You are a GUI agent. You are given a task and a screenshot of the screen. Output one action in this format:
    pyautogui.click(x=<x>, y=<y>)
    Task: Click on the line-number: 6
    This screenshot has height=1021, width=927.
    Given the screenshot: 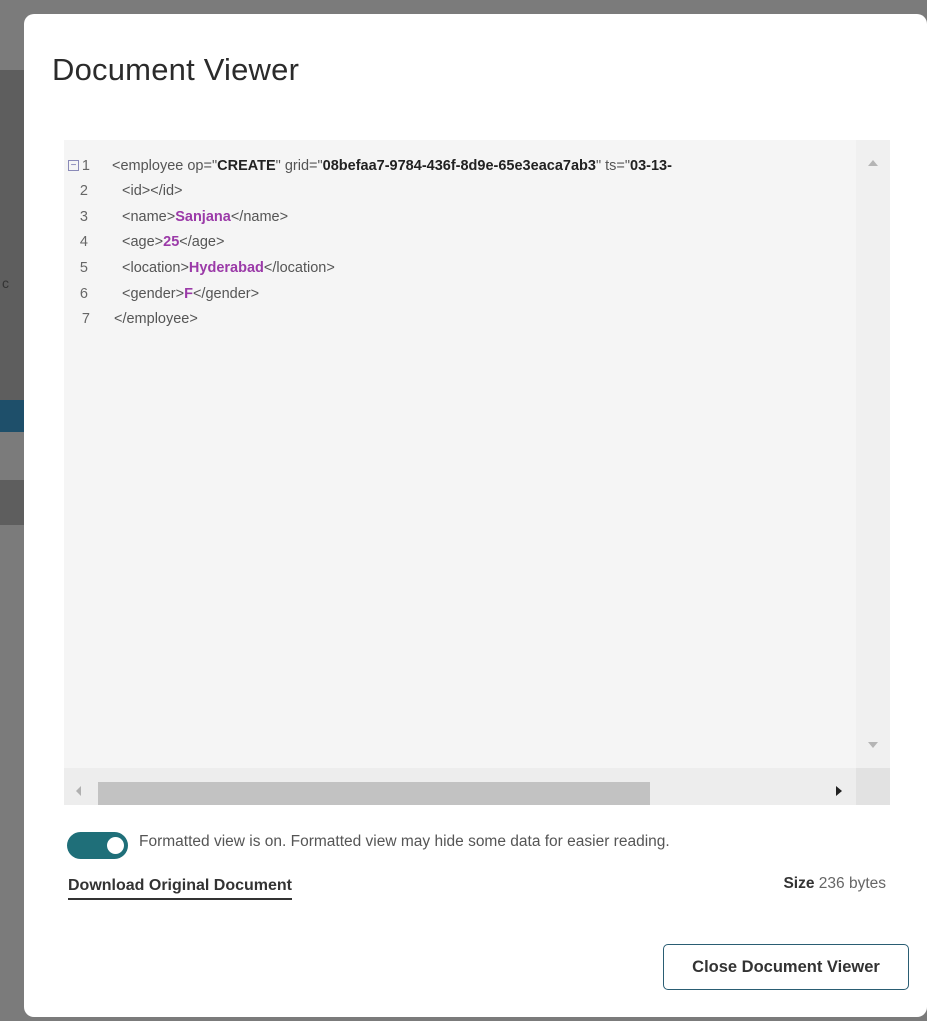 What is the action you would take?
    pyautogui.click(x=83, y=294)
    